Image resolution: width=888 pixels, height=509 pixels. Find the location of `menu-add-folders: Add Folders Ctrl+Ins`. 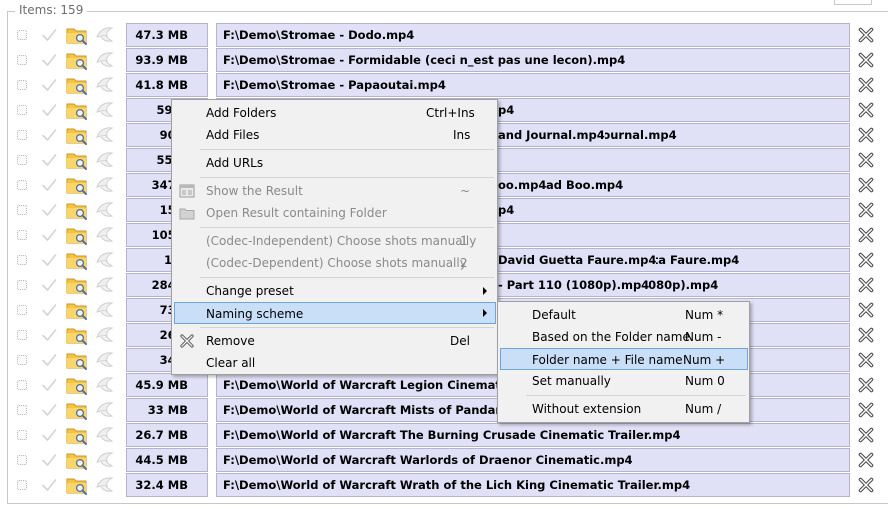

menu-add-folders: Add Folders Ctrl+Ins is located at coordinates (334, 113).